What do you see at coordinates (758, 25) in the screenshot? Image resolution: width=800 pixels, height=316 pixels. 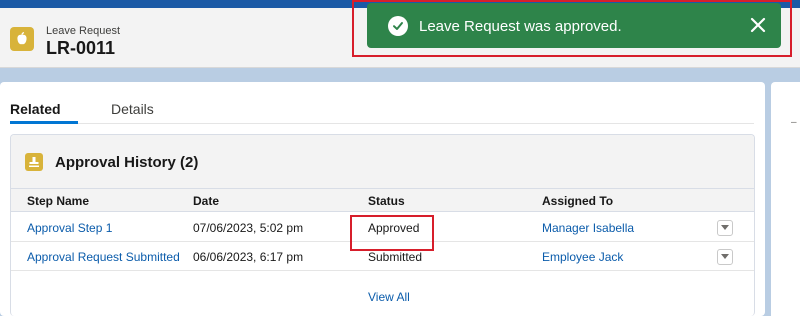 I see `close-icon` at bounding box center [758, 25].